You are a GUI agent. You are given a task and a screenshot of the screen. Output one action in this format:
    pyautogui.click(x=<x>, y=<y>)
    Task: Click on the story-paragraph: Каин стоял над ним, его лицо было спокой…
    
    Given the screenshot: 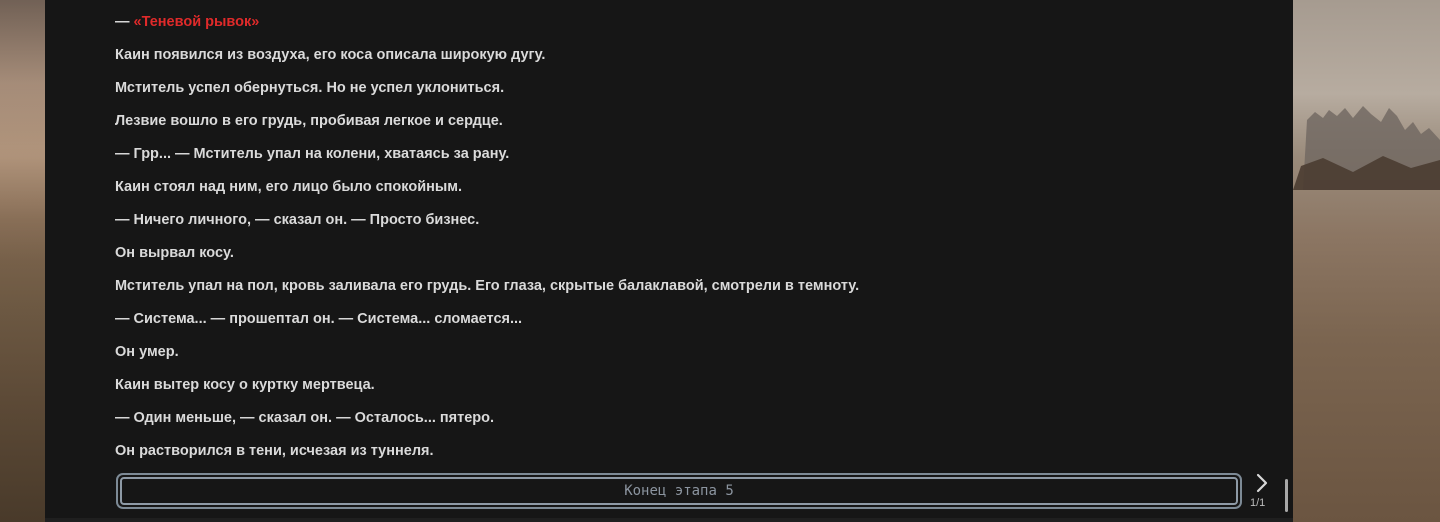 What is the action you would take?
    pyautogui.click(x=289, y=187)
    